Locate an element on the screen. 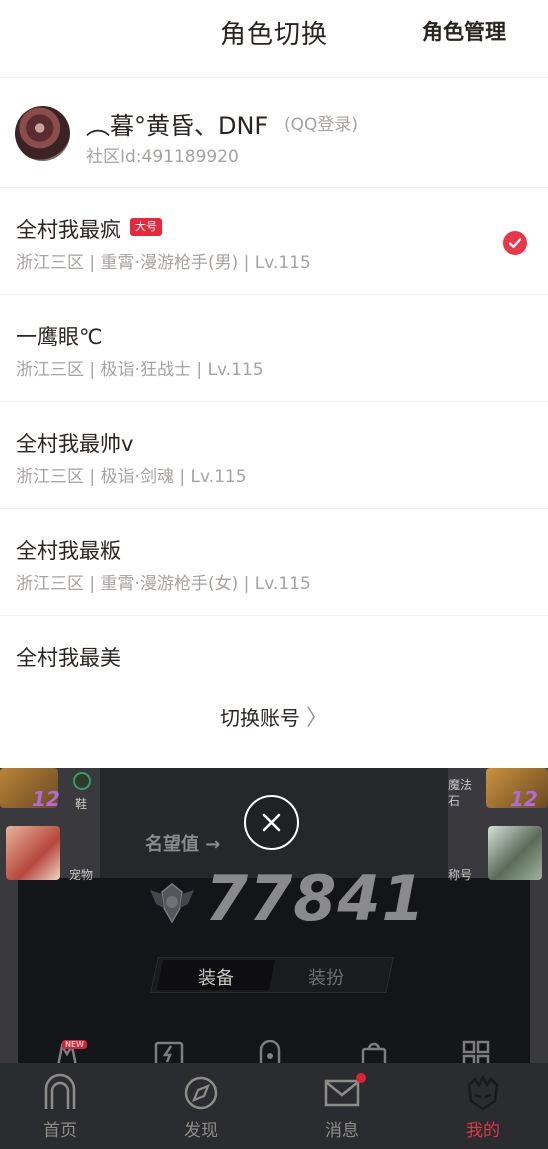  account-row: ︵暮°黄昏、DNF (QQ登录) 社区Id:491189920 is located at coordinates (274, 133).